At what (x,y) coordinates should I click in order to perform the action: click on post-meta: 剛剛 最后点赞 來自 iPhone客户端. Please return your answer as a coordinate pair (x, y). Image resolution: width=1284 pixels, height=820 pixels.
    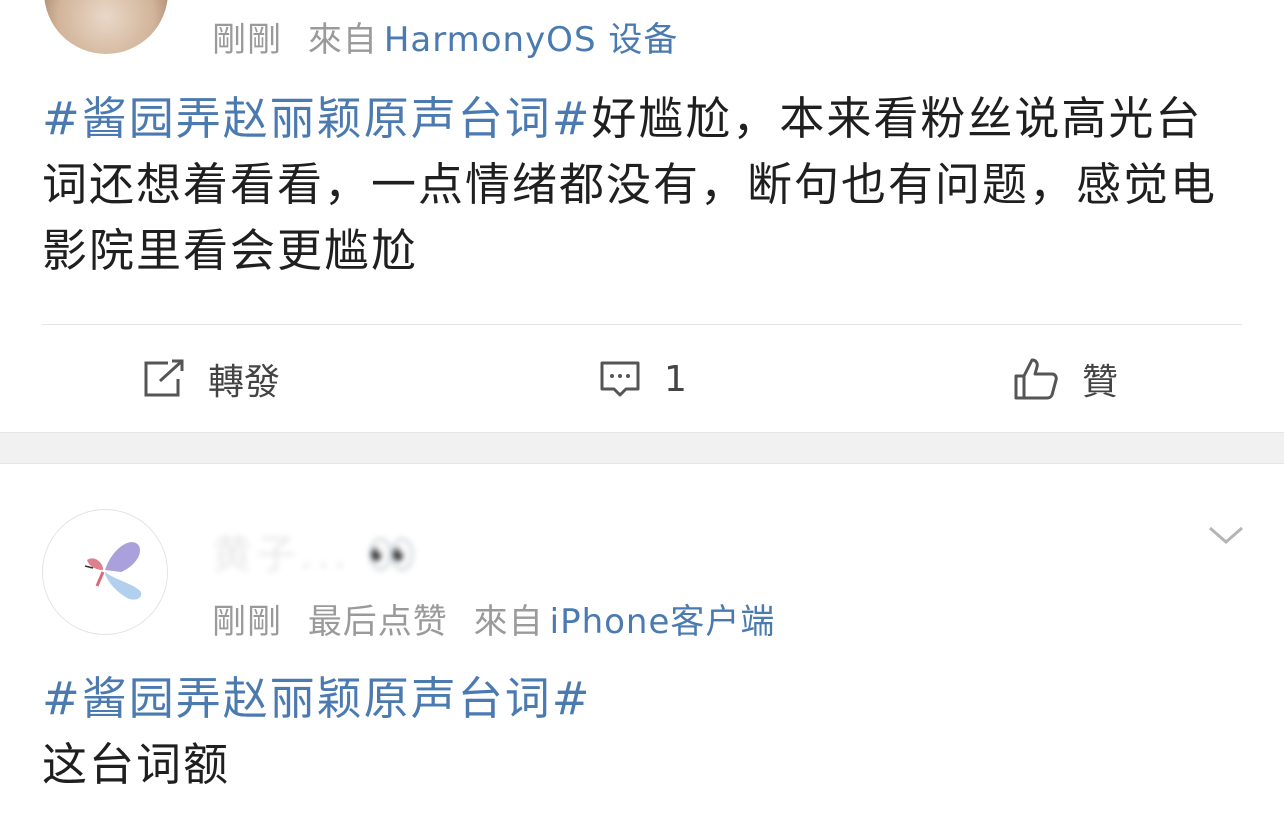
    Looking at the image, I should click on (500, 618).